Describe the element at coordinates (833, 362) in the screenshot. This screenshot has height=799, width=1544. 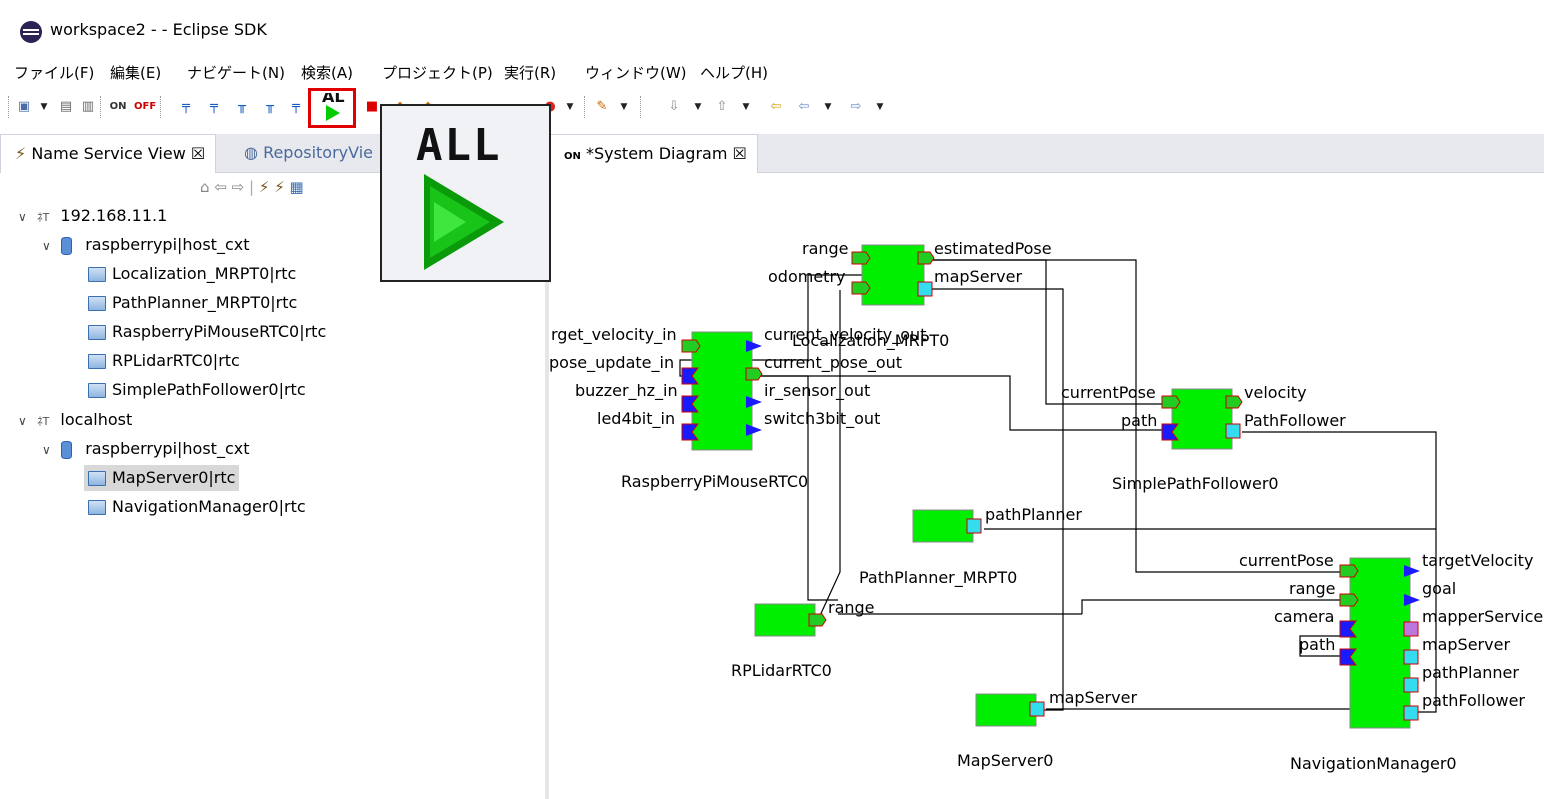
I see `port-label: current_pose_out` at that location.